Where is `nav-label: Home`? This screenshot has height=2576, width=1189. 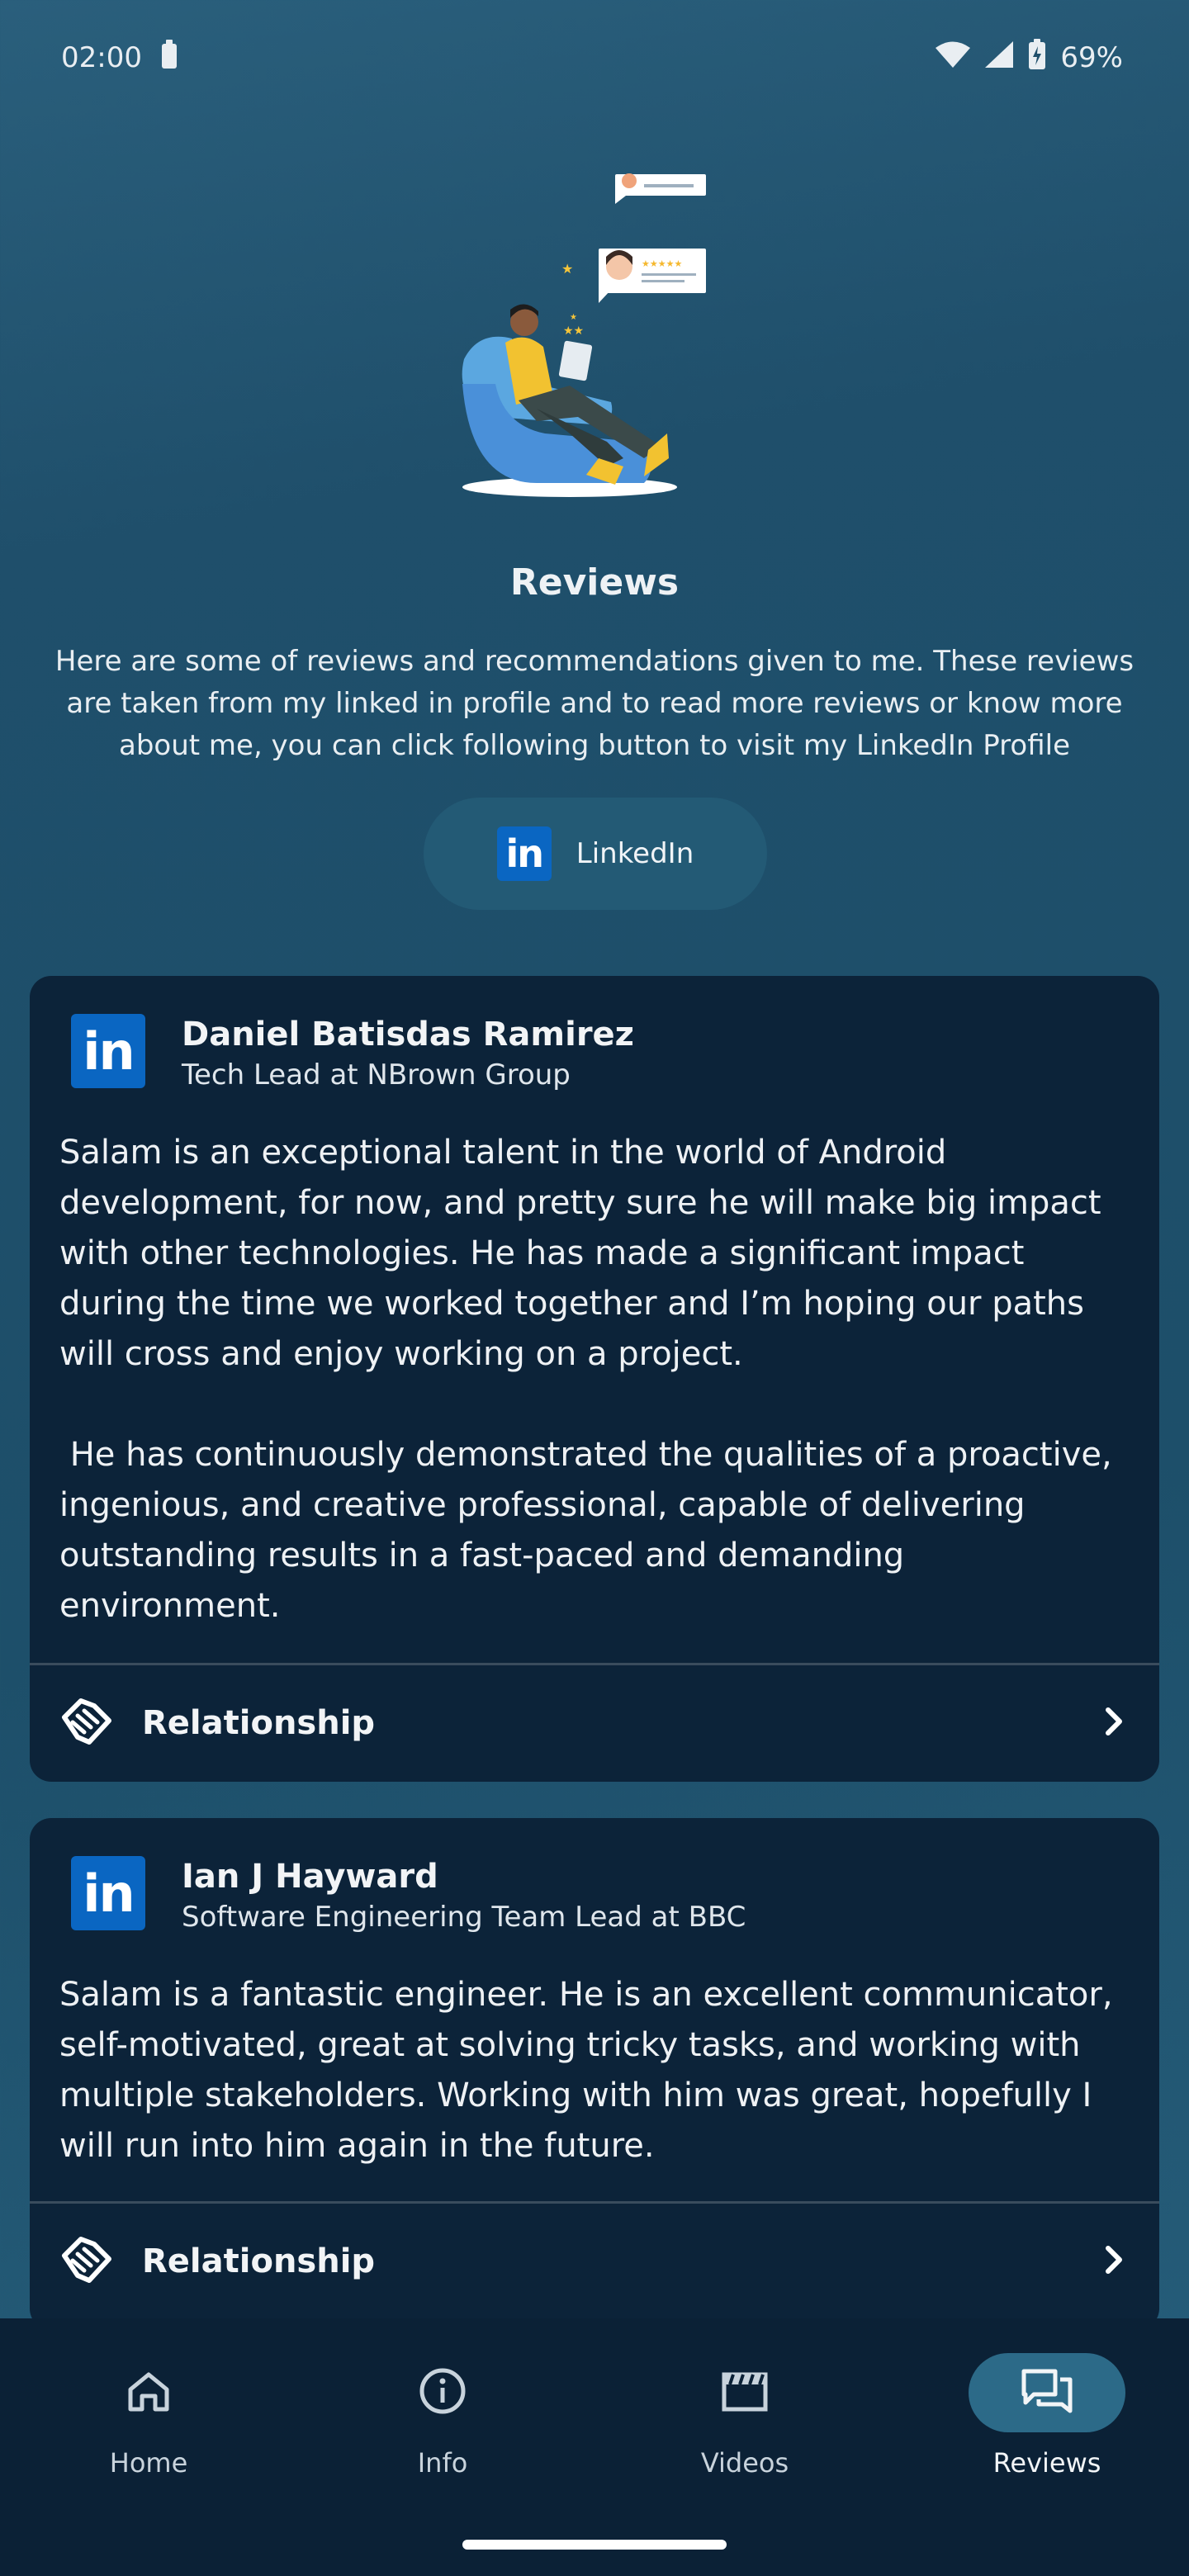 nav-label: Home is located at coordinates (148, 2463).